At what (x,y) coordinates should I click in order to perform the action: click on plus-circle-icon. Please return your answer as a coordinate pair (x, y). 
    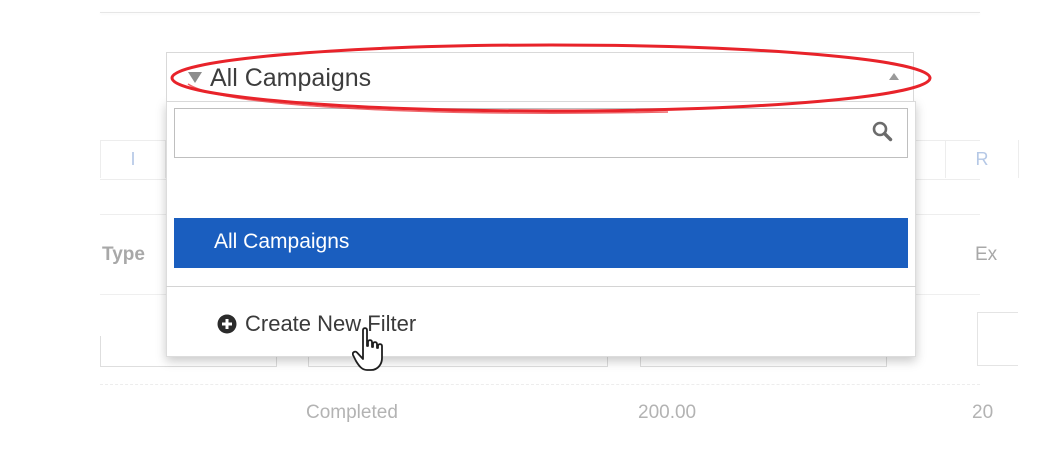
    Looking at the image, I should click on (227, 324).